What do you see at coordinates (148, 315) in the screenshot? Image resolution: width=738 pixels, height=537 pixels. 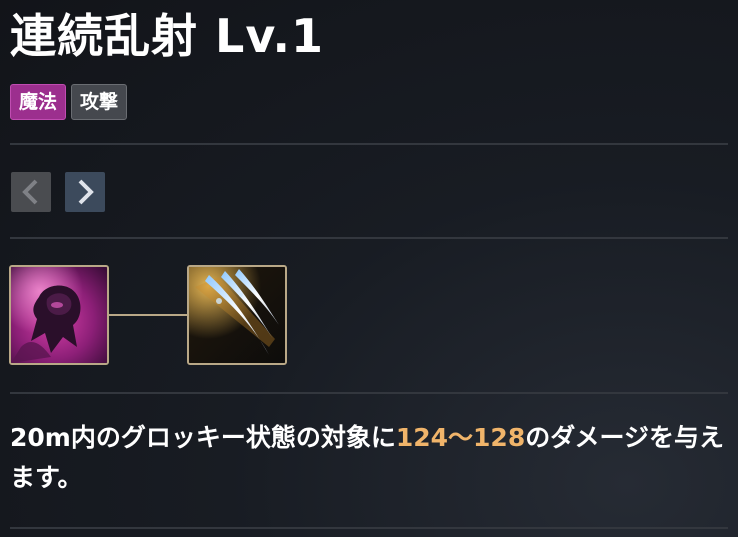 I see `skill-tree-connector` at bounding box center [148, 315].